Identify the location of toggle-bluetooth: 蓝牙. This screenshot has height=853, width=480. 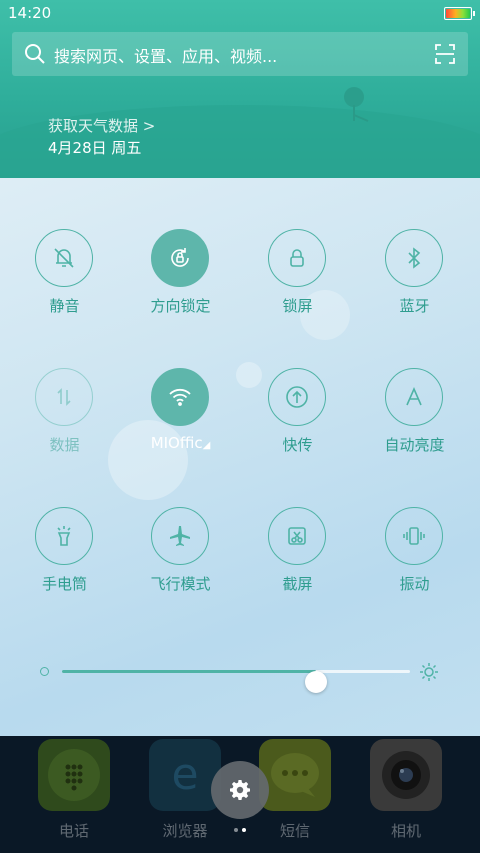
(414, 279).